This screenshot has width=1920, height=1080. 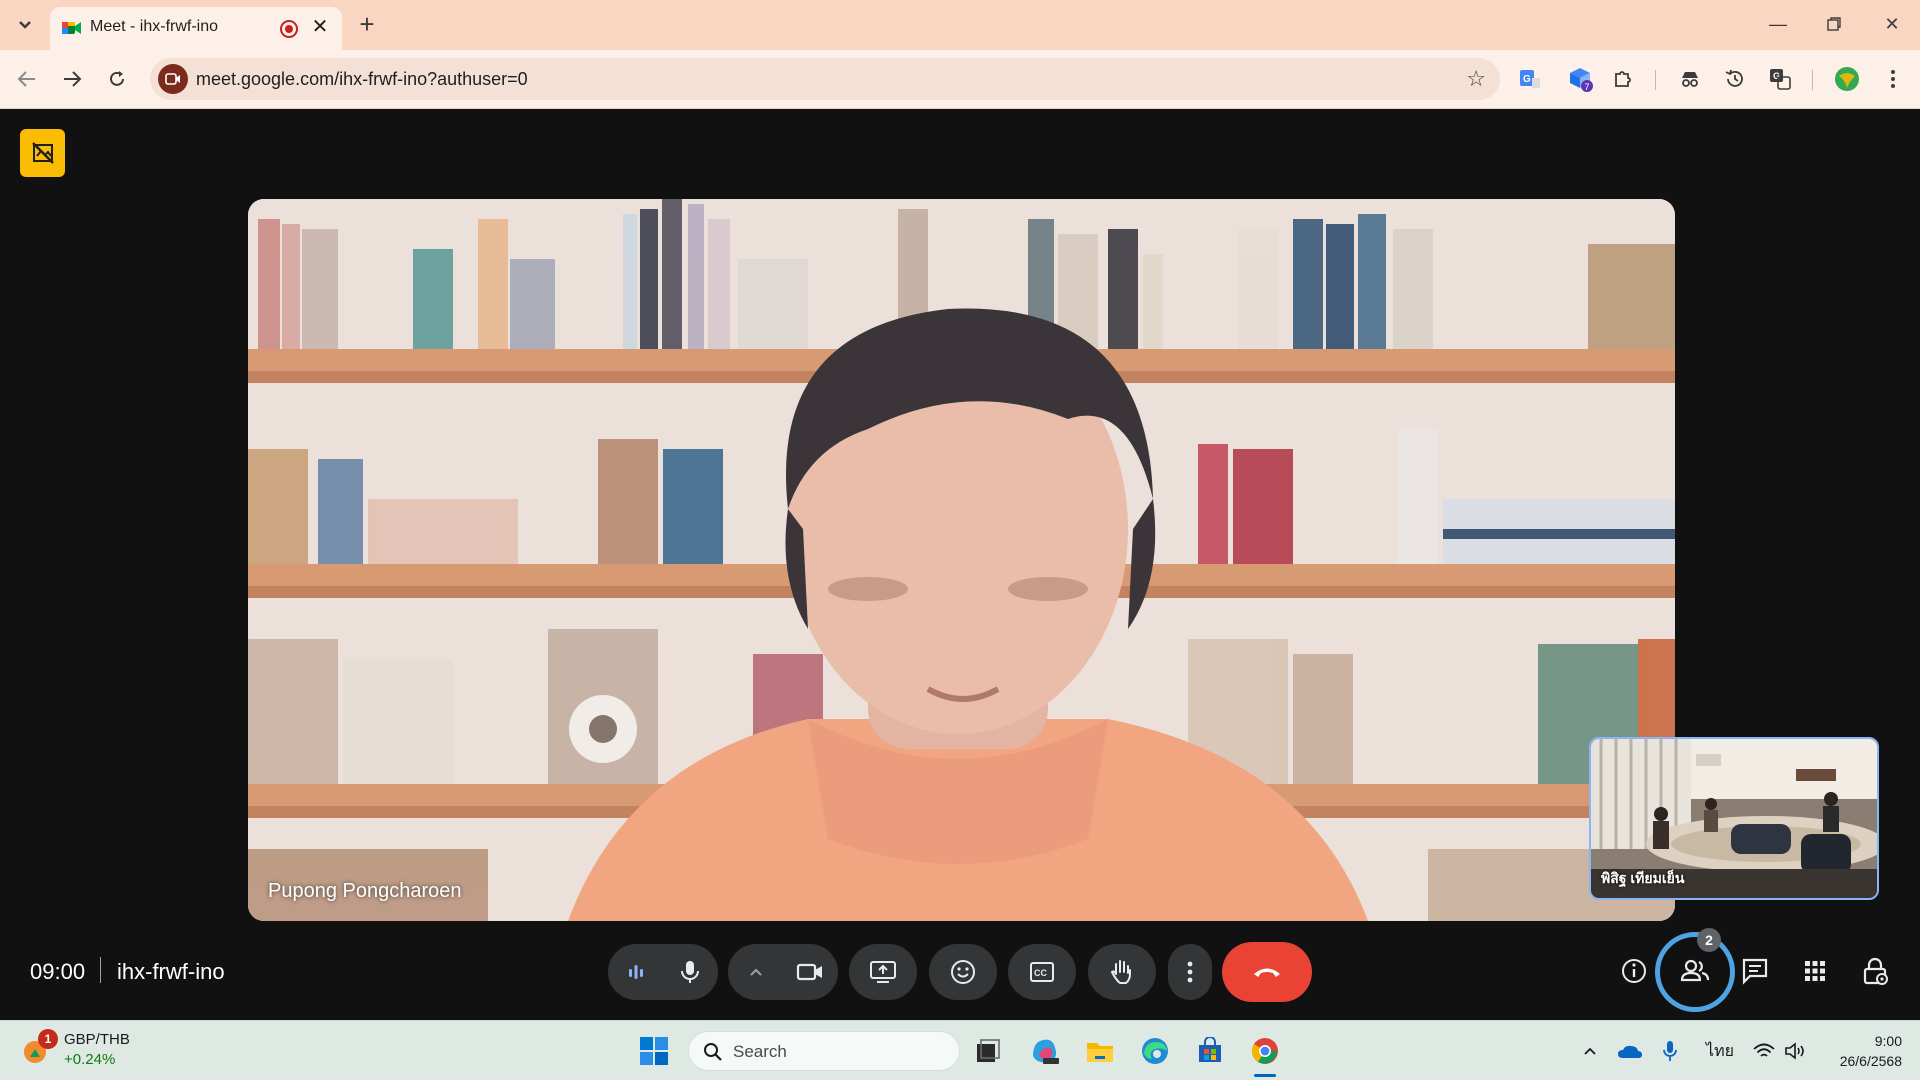 What do you see at coordinates (117, 79) in the screenshot?
I see `reload-icon` at bounding box center [117, 79].